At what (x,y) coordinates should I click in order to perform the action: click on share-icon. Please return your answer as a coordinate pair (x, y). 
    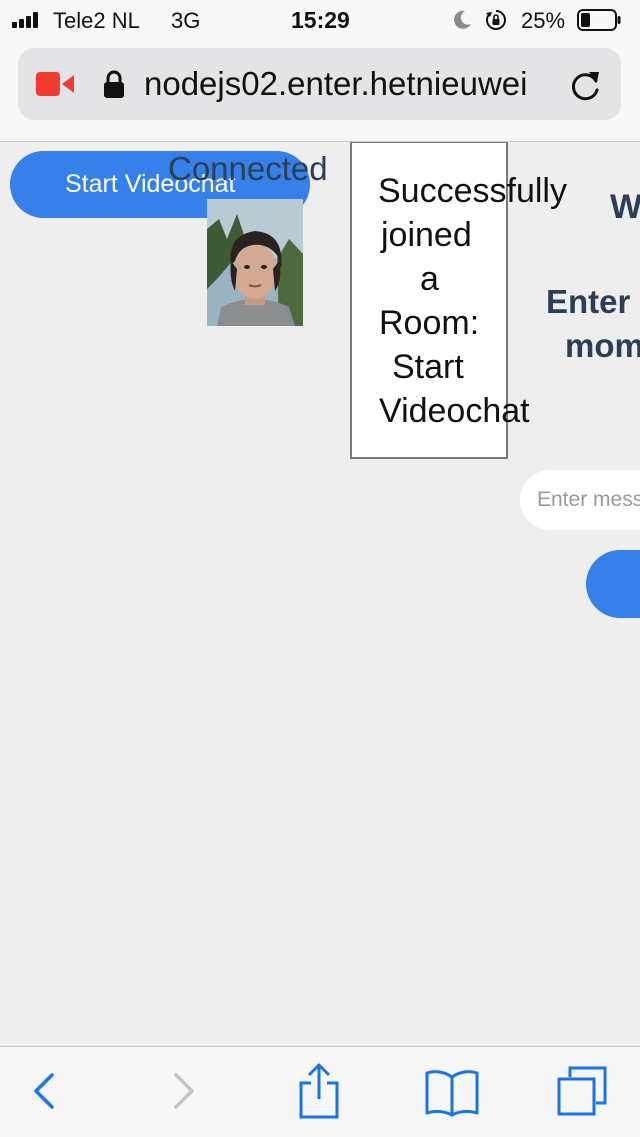
    Looking at the image, I should click on (319, 1091).